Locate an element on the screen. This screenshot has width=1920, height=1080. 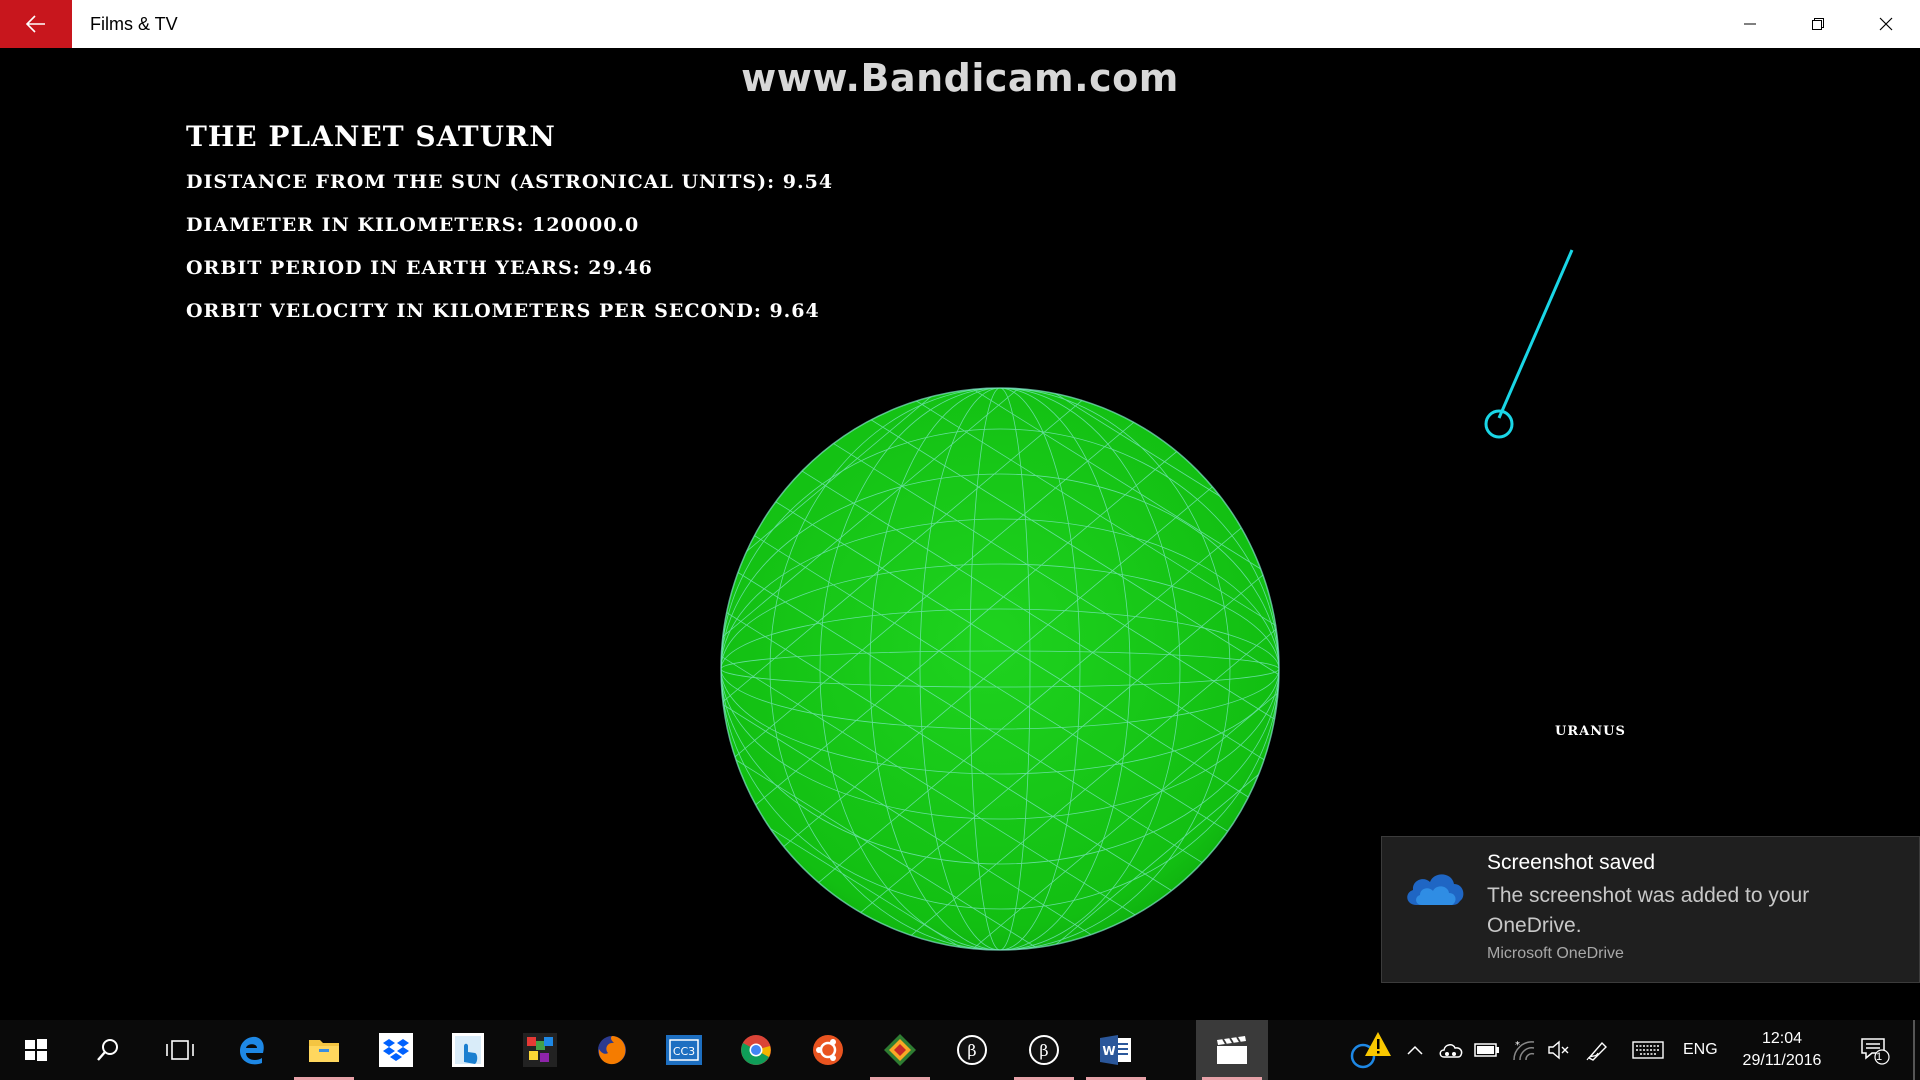
processing-icon: β is located at coordinates (972, 1050).